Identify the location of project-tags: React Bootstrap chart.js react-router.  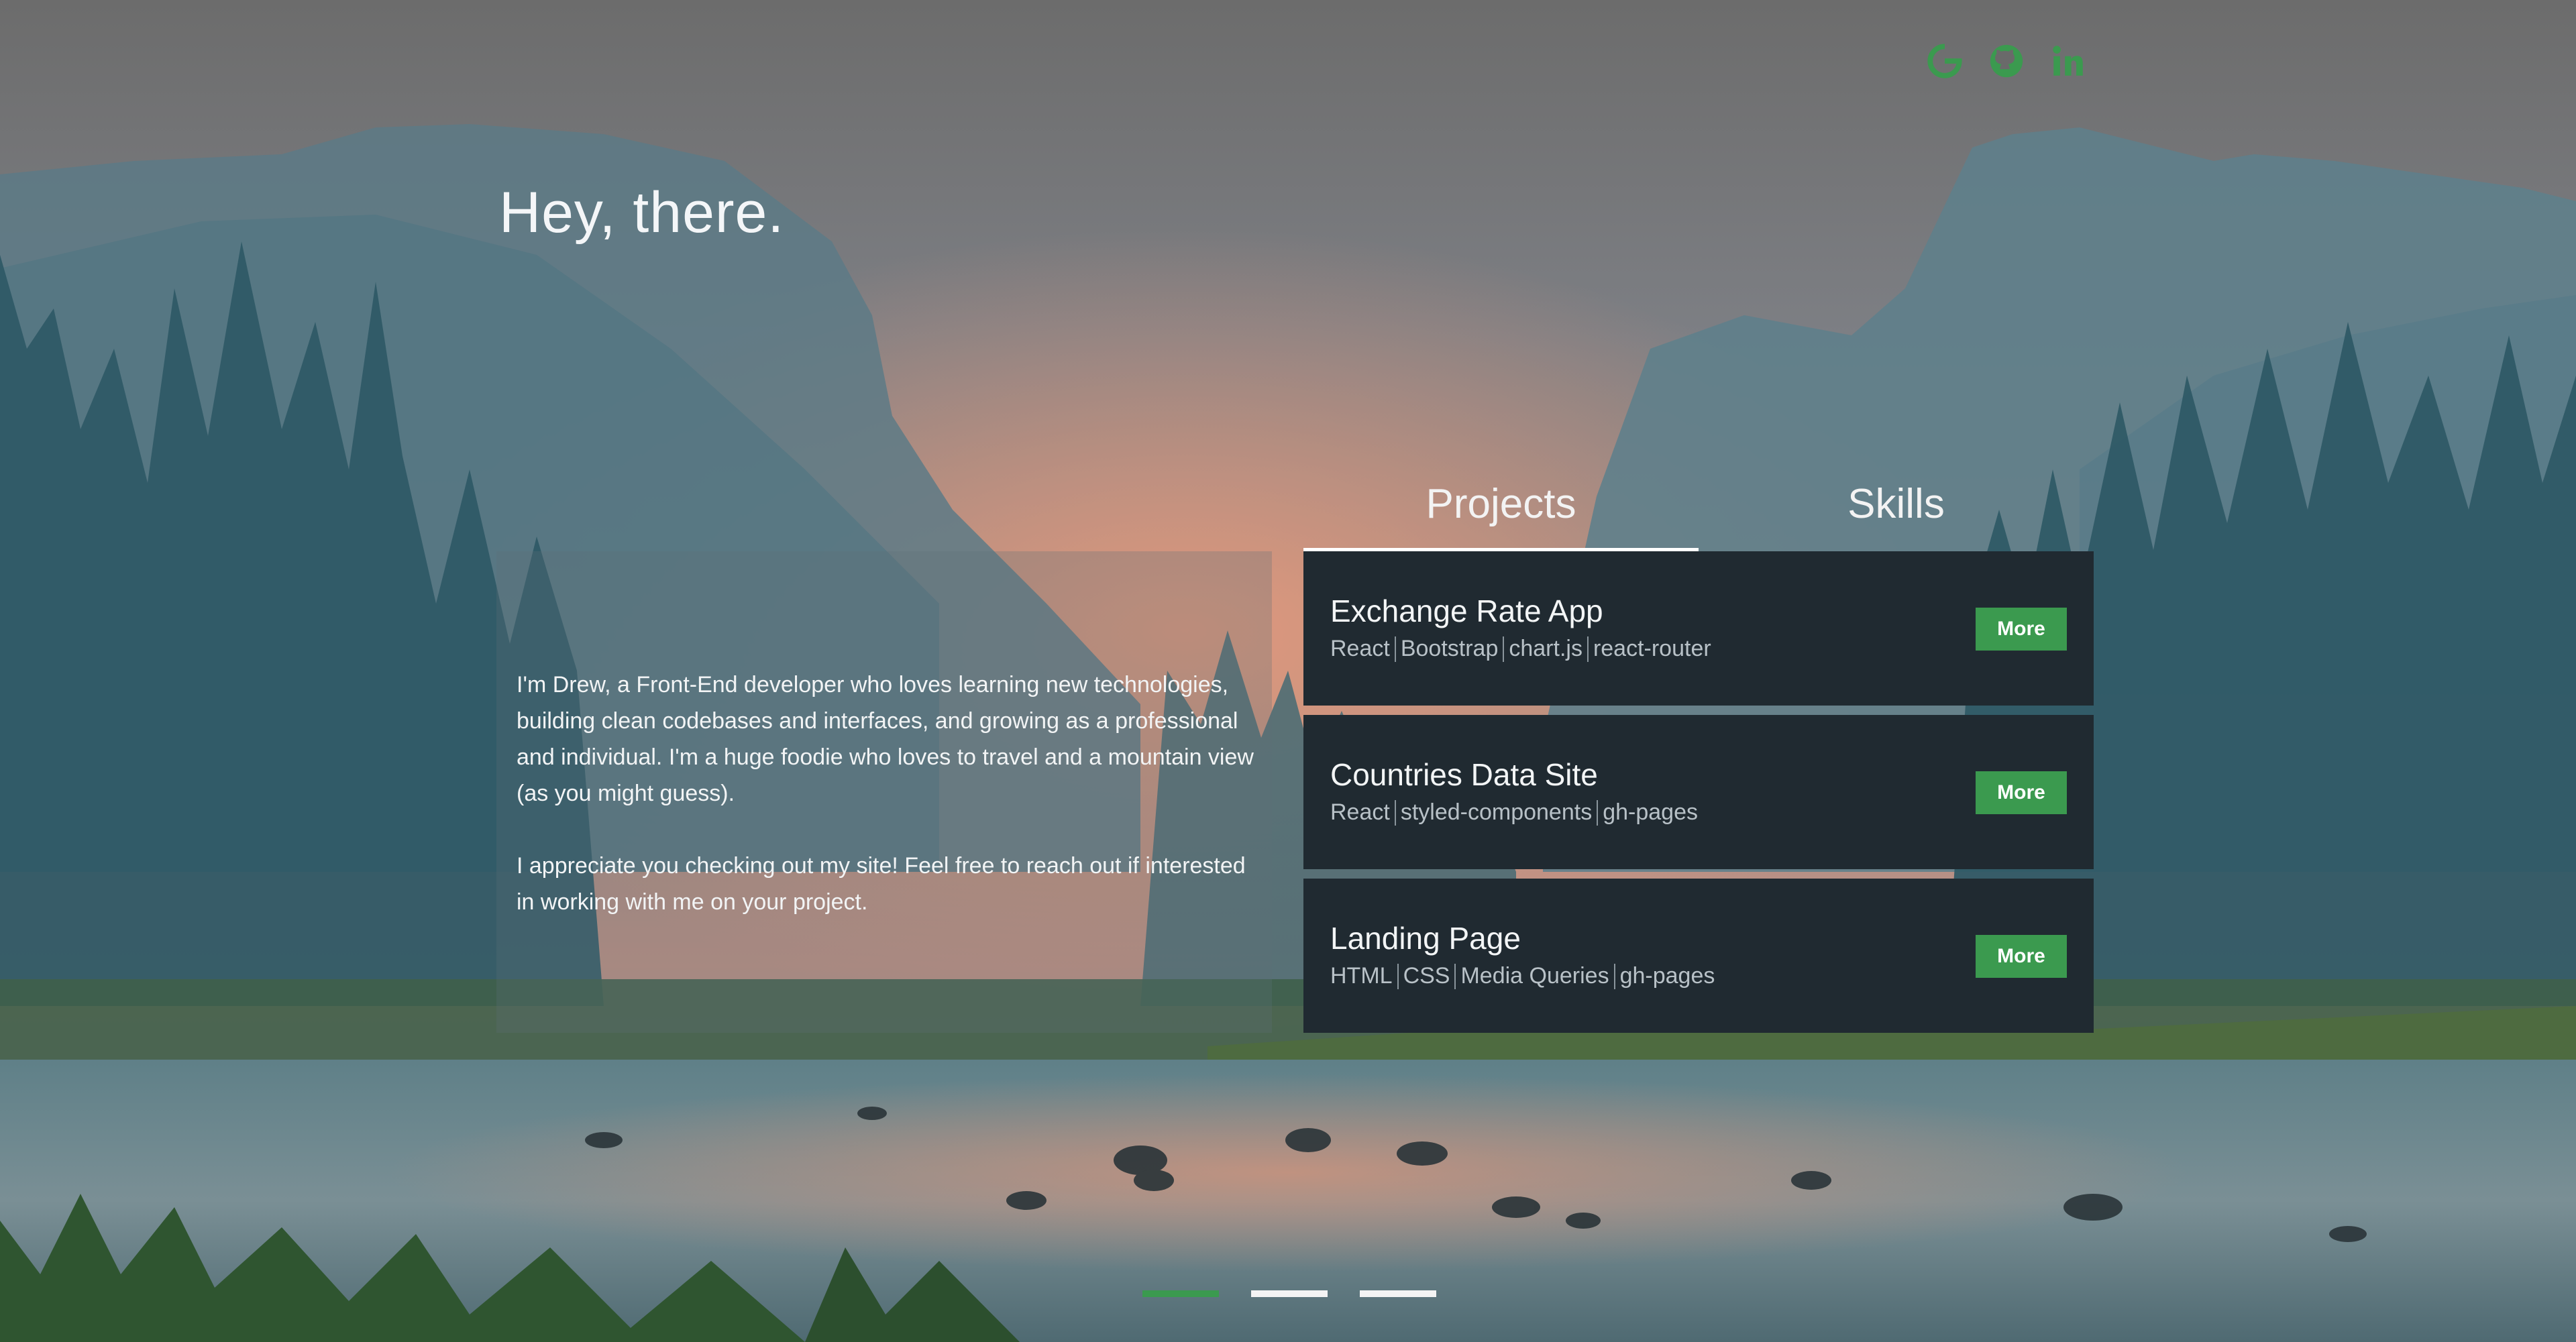
(1523, 649).